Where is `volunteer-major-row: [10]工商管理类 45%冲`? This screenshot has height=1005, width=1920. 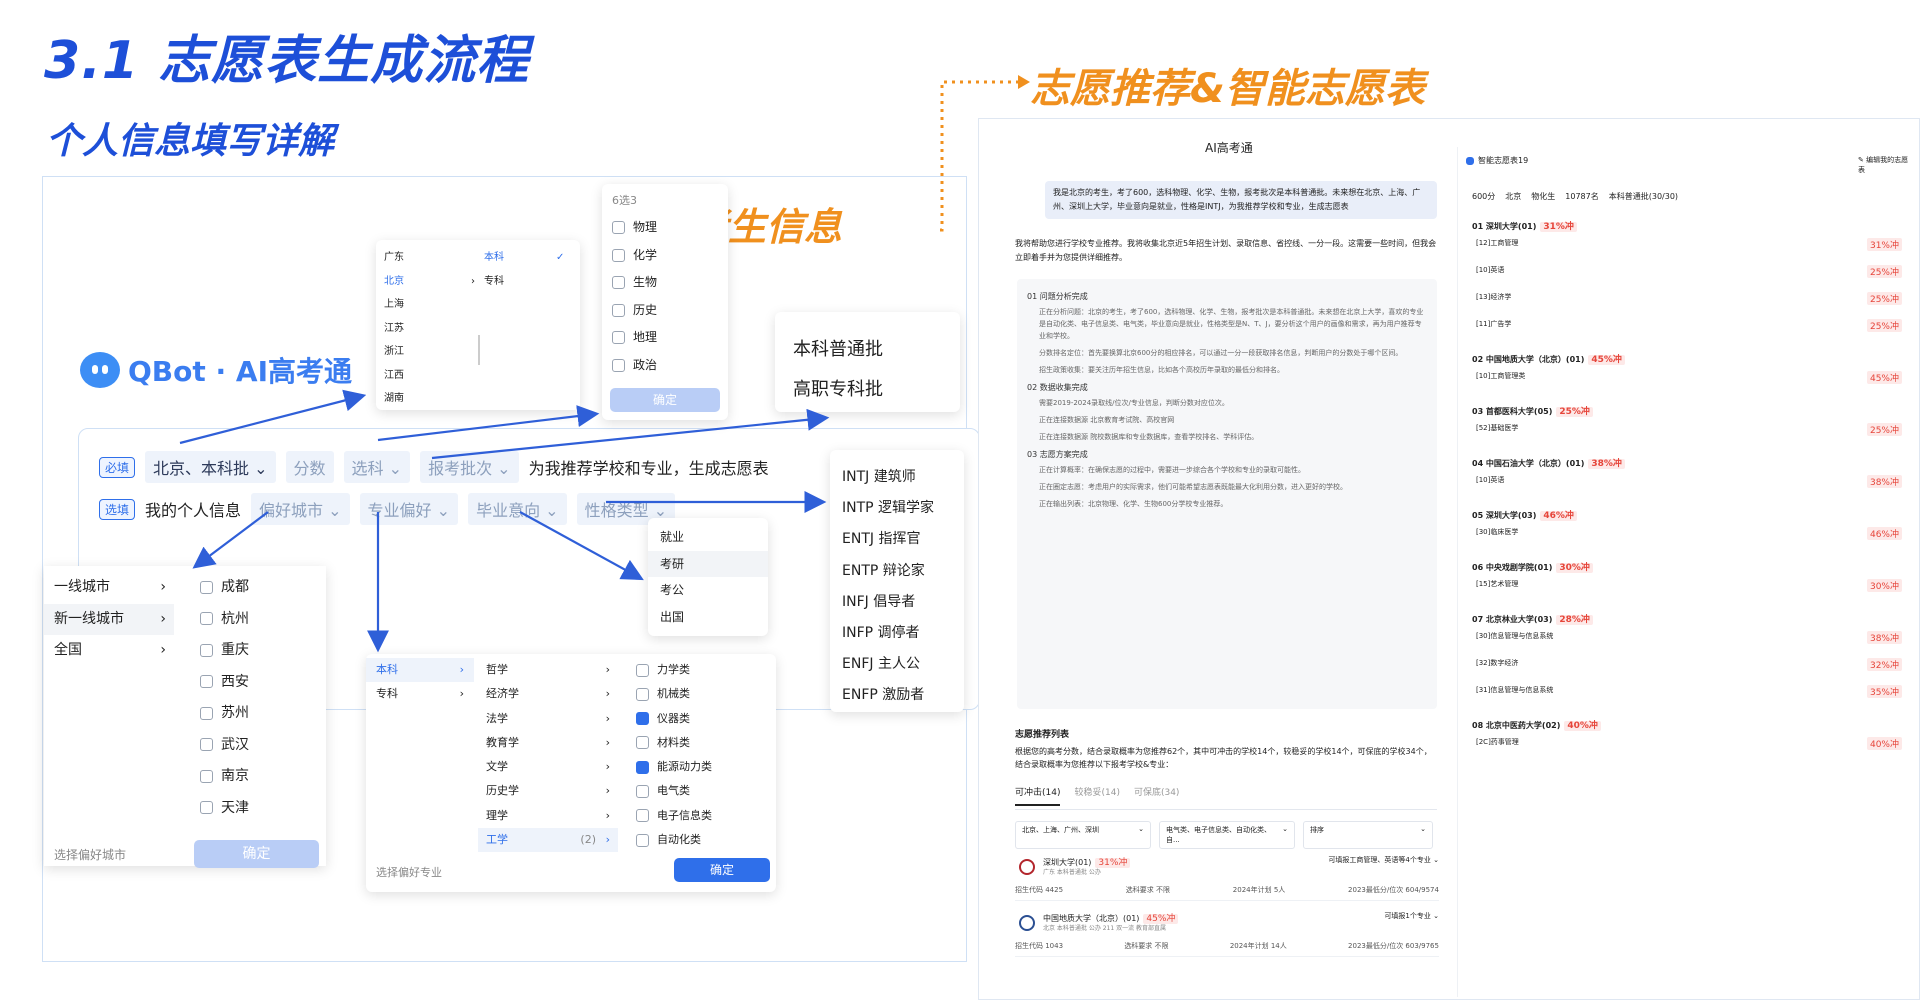
volunteer-major-row: [10]工商管理类 45%冲 is located at coordinates (1689, 384).